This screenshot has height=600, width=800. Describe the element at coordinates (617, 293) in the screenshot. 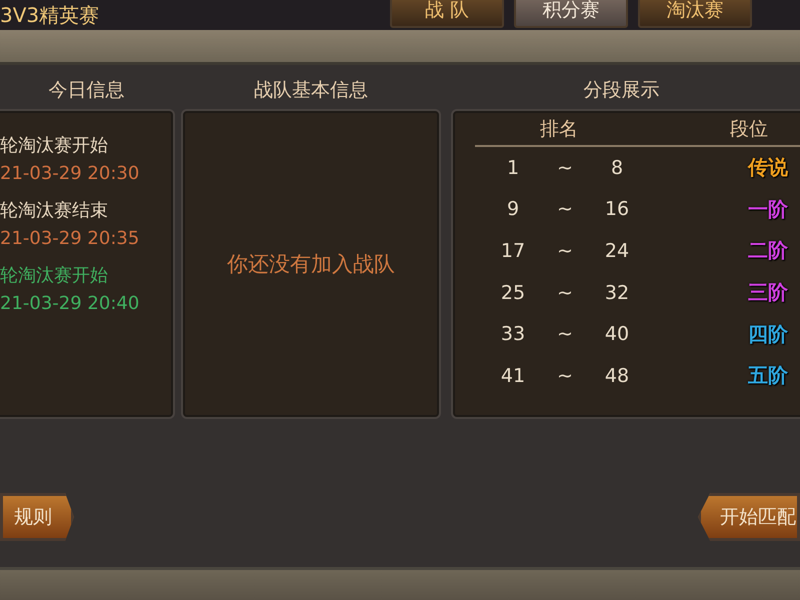

I see `rank-cell-text: 32` at that location.